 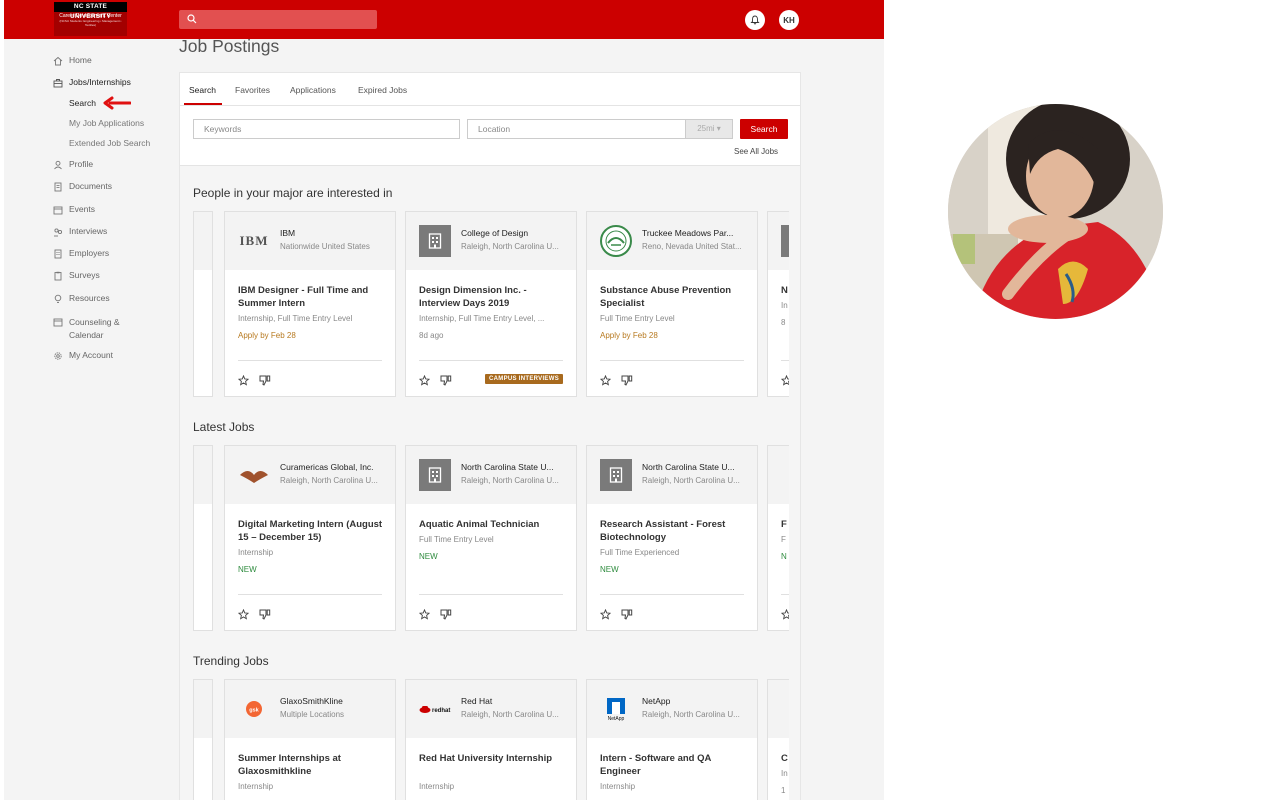 I want to click on blank-logo, so click(x=785, y=709).